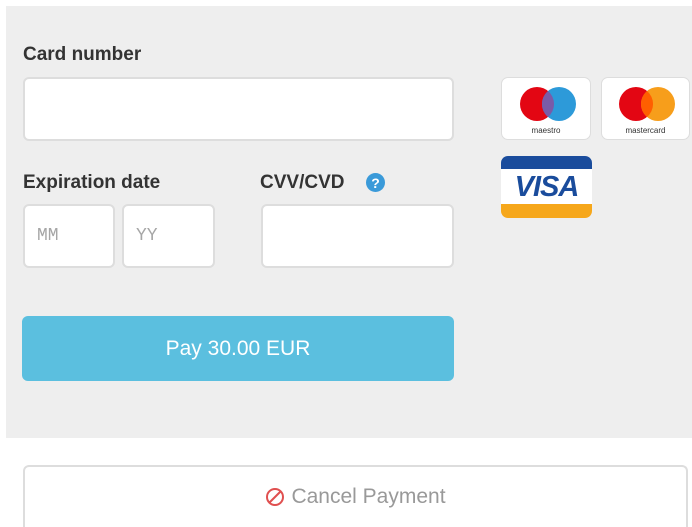  I want to click on pay-button: Pay 30.00 EUR, so click(238, 348).